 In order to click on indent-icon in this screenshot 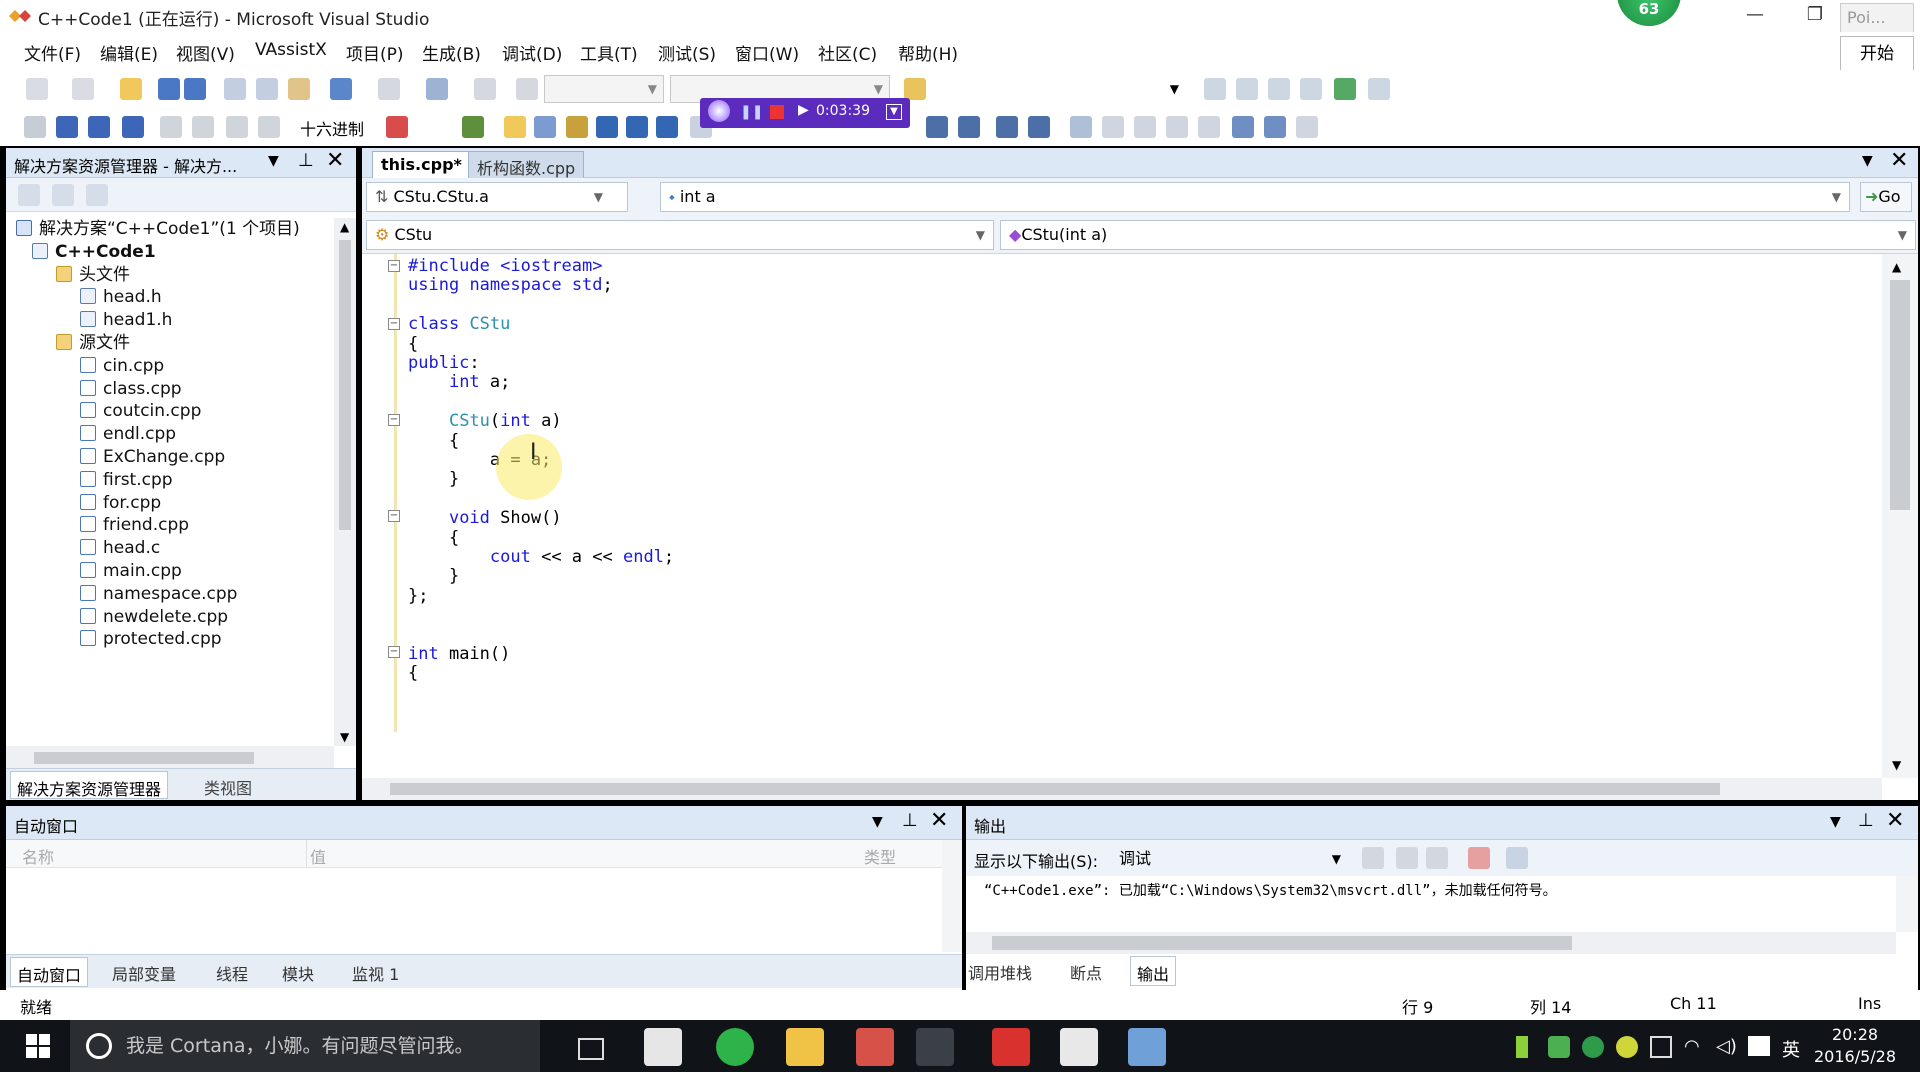, I will do `click(969, 127)`.